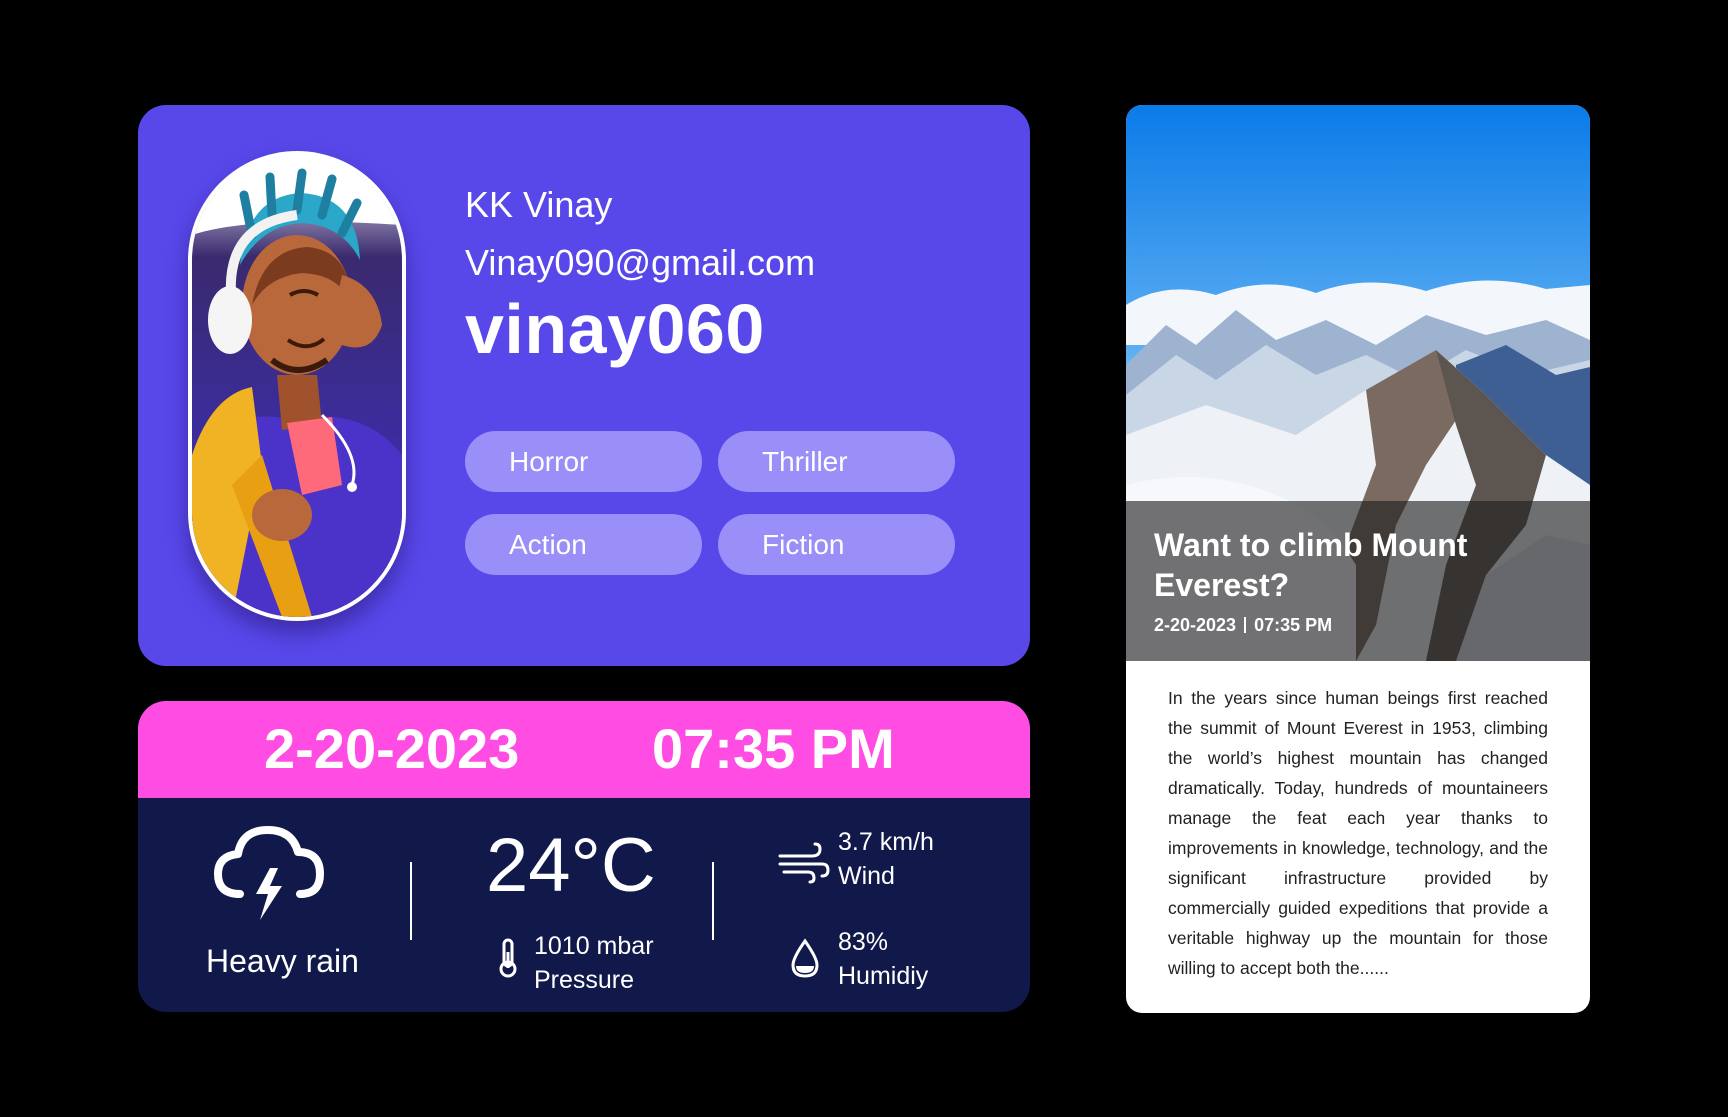 Image resolution: width=1728 pixels, height=1117 pixels. I want to click on article-meta: 2-20-2023 07:35 PM, so click(1243, 625).